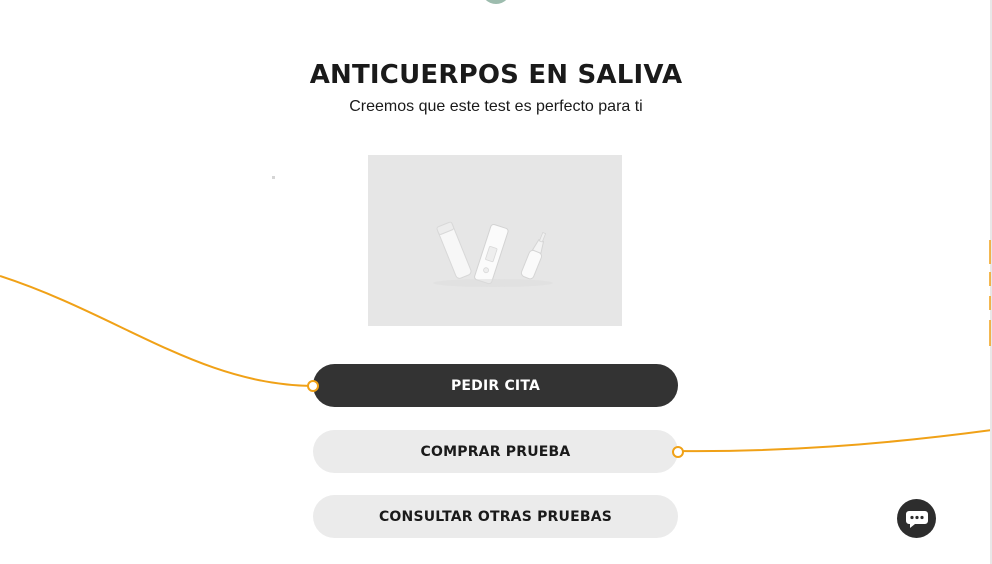  What do you see at coordinates (678, 452) in the screenshot?
I see `connector-node-right` at bounding box center [678, 452].